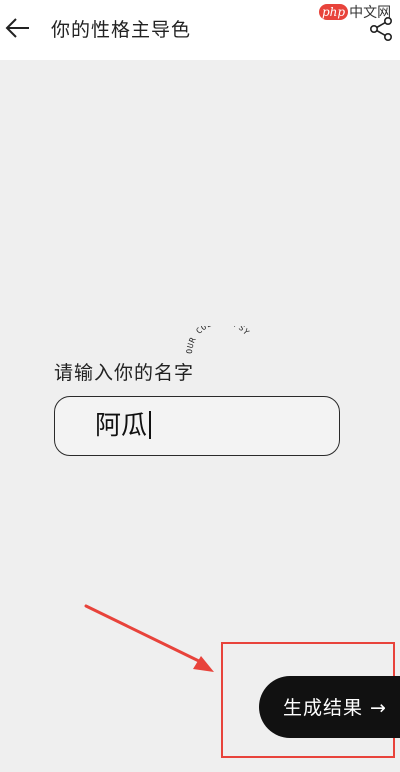 The width and height of the screenshot is (400, 772). I want to click on circular-decor-text: OUR COLORS-PSY, so click(218, 340).